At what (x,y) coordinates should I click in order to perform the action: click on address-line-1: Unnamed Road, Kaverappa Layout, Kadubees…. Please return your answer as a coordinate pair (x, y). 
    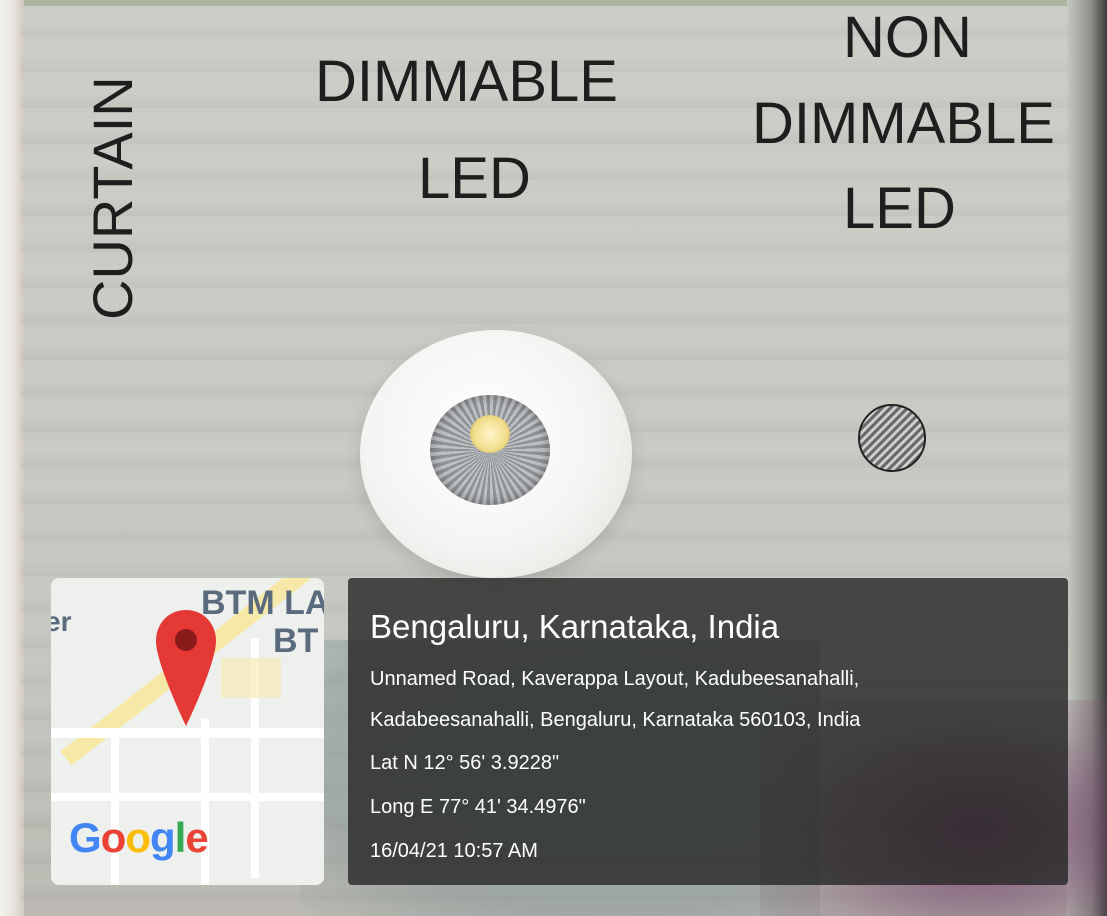
    Looking at the image, I should click on (615, 679).